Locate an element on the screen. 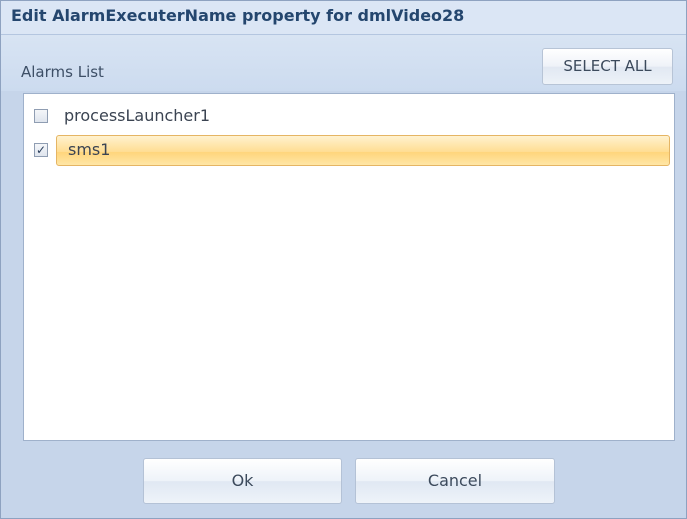 Image resolution: width=687 pixels, height=519 pixels. list-item-label: sms1 is located at coordinates (89, 149).